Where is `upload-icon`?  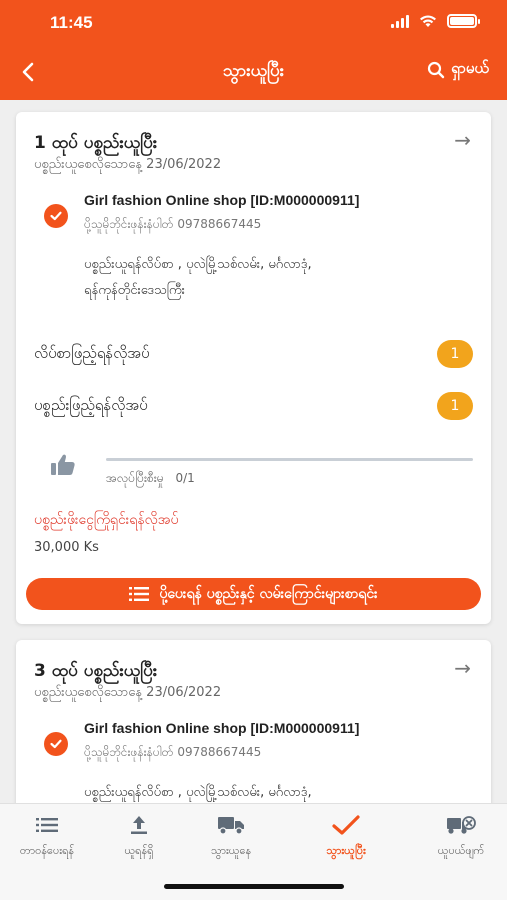
upload-icon is located at coordinates (139, 825).